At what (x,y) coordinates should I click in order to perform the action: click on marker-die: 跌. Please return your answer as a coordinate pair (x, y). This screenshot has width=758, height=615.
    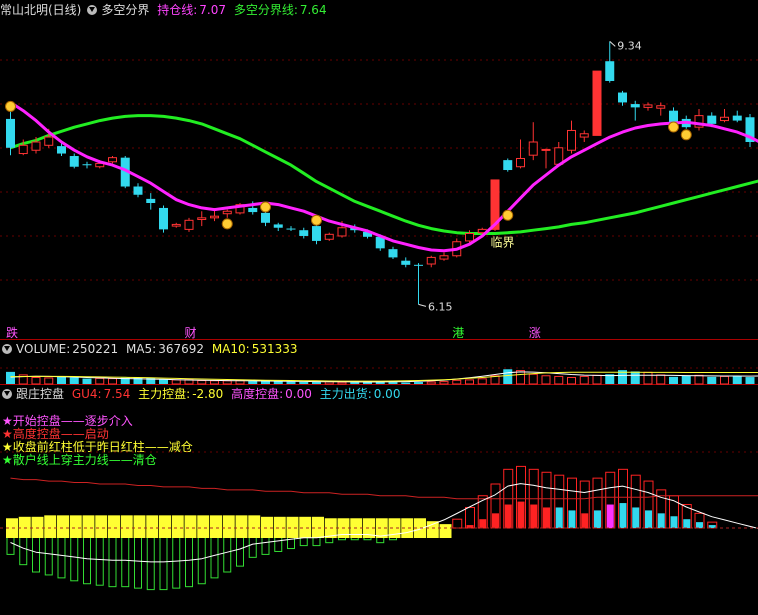
    Looking at the image, I should click on (12, 332).